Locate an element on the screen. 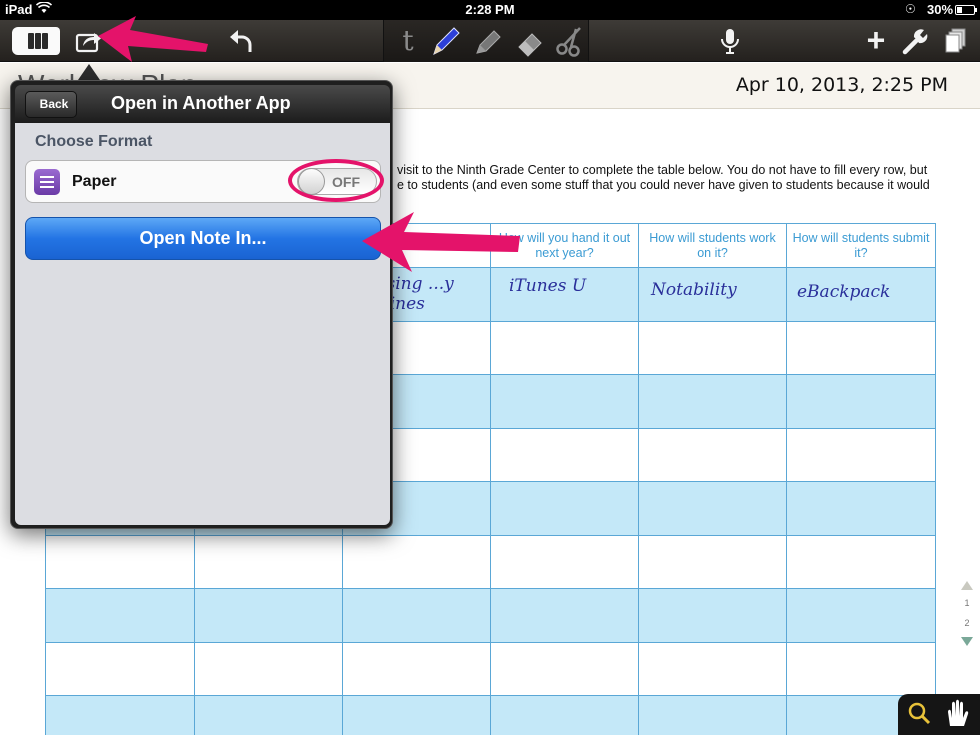 This screenshot has height=735, width=980. zoom-icon is located at coordinates (919, 713).